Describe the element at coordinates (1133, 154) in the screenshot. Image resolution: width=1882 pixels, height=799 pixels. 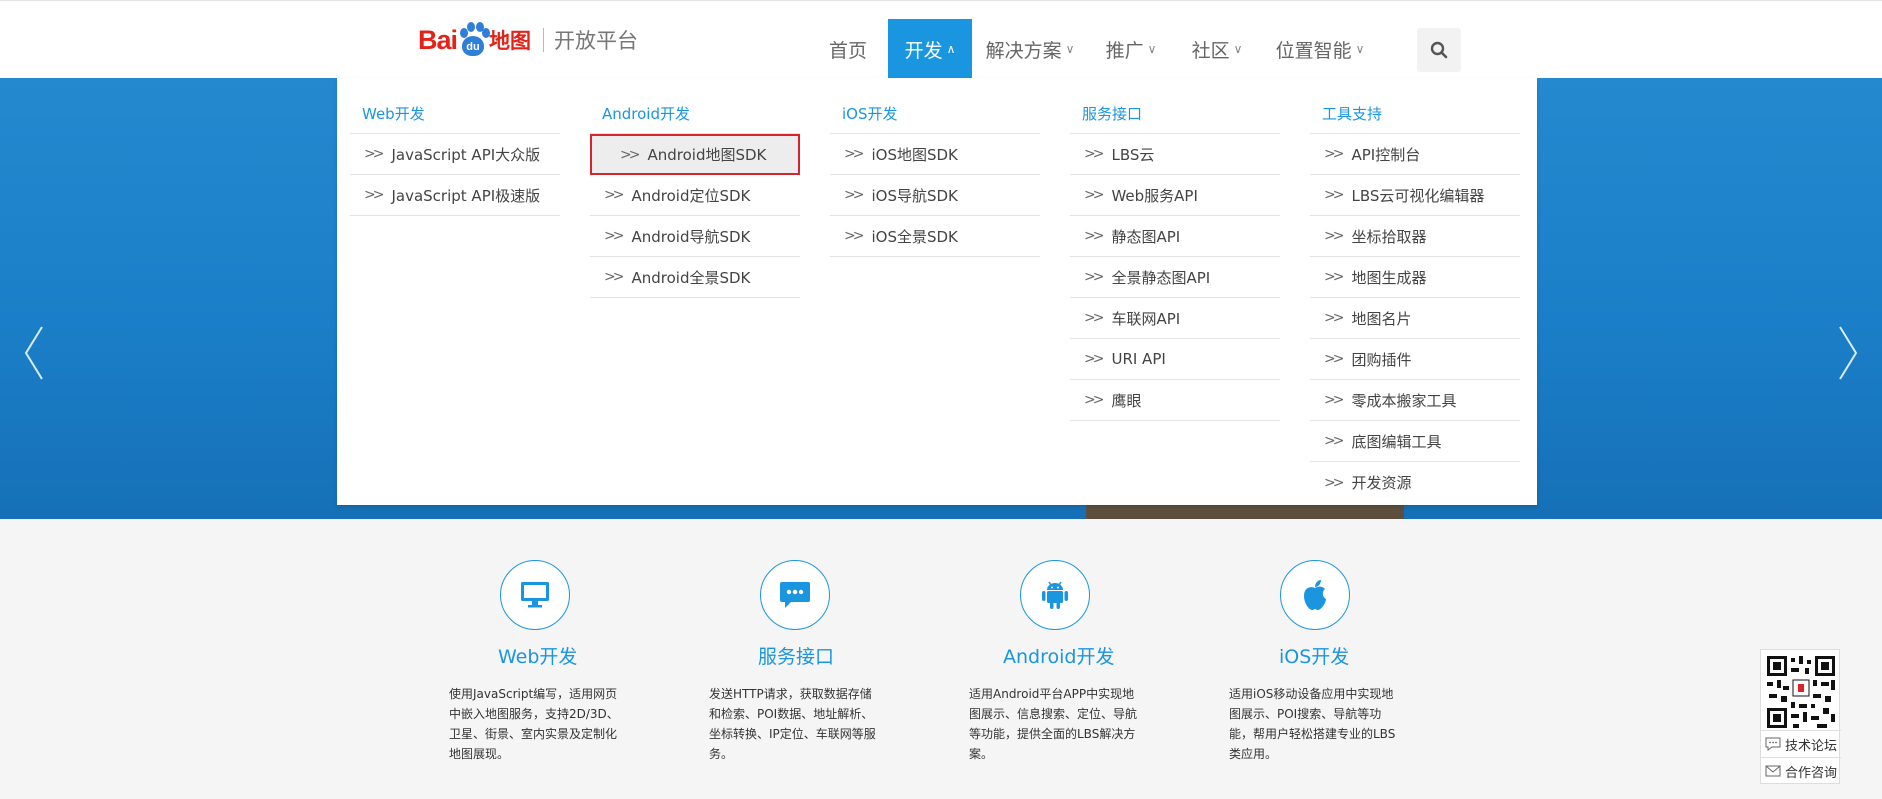
I see `menu-item-label: LBS云` at that location.